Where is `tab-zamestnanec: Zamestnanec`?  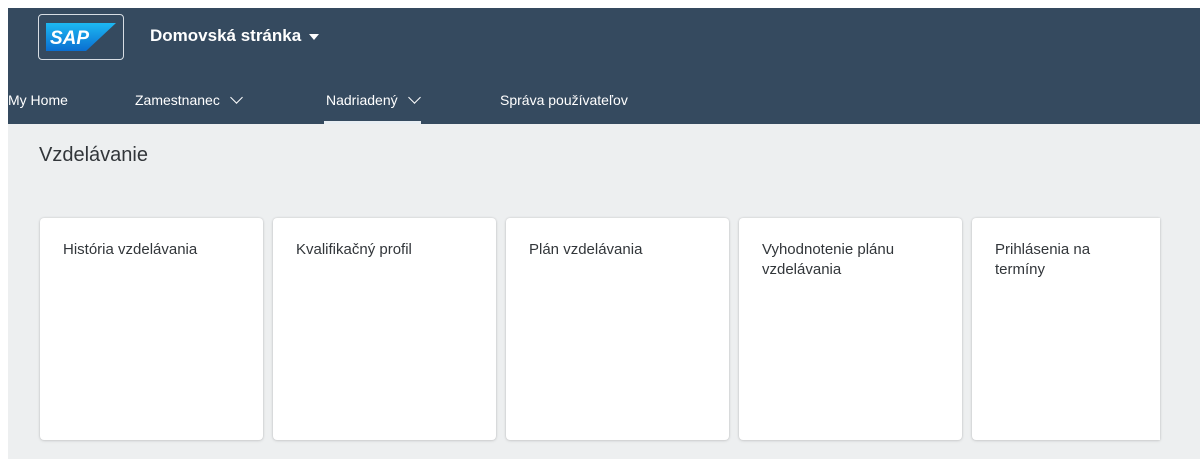 tab-zamestnanec: Zamestnanec is located at coordinates (189, 100).